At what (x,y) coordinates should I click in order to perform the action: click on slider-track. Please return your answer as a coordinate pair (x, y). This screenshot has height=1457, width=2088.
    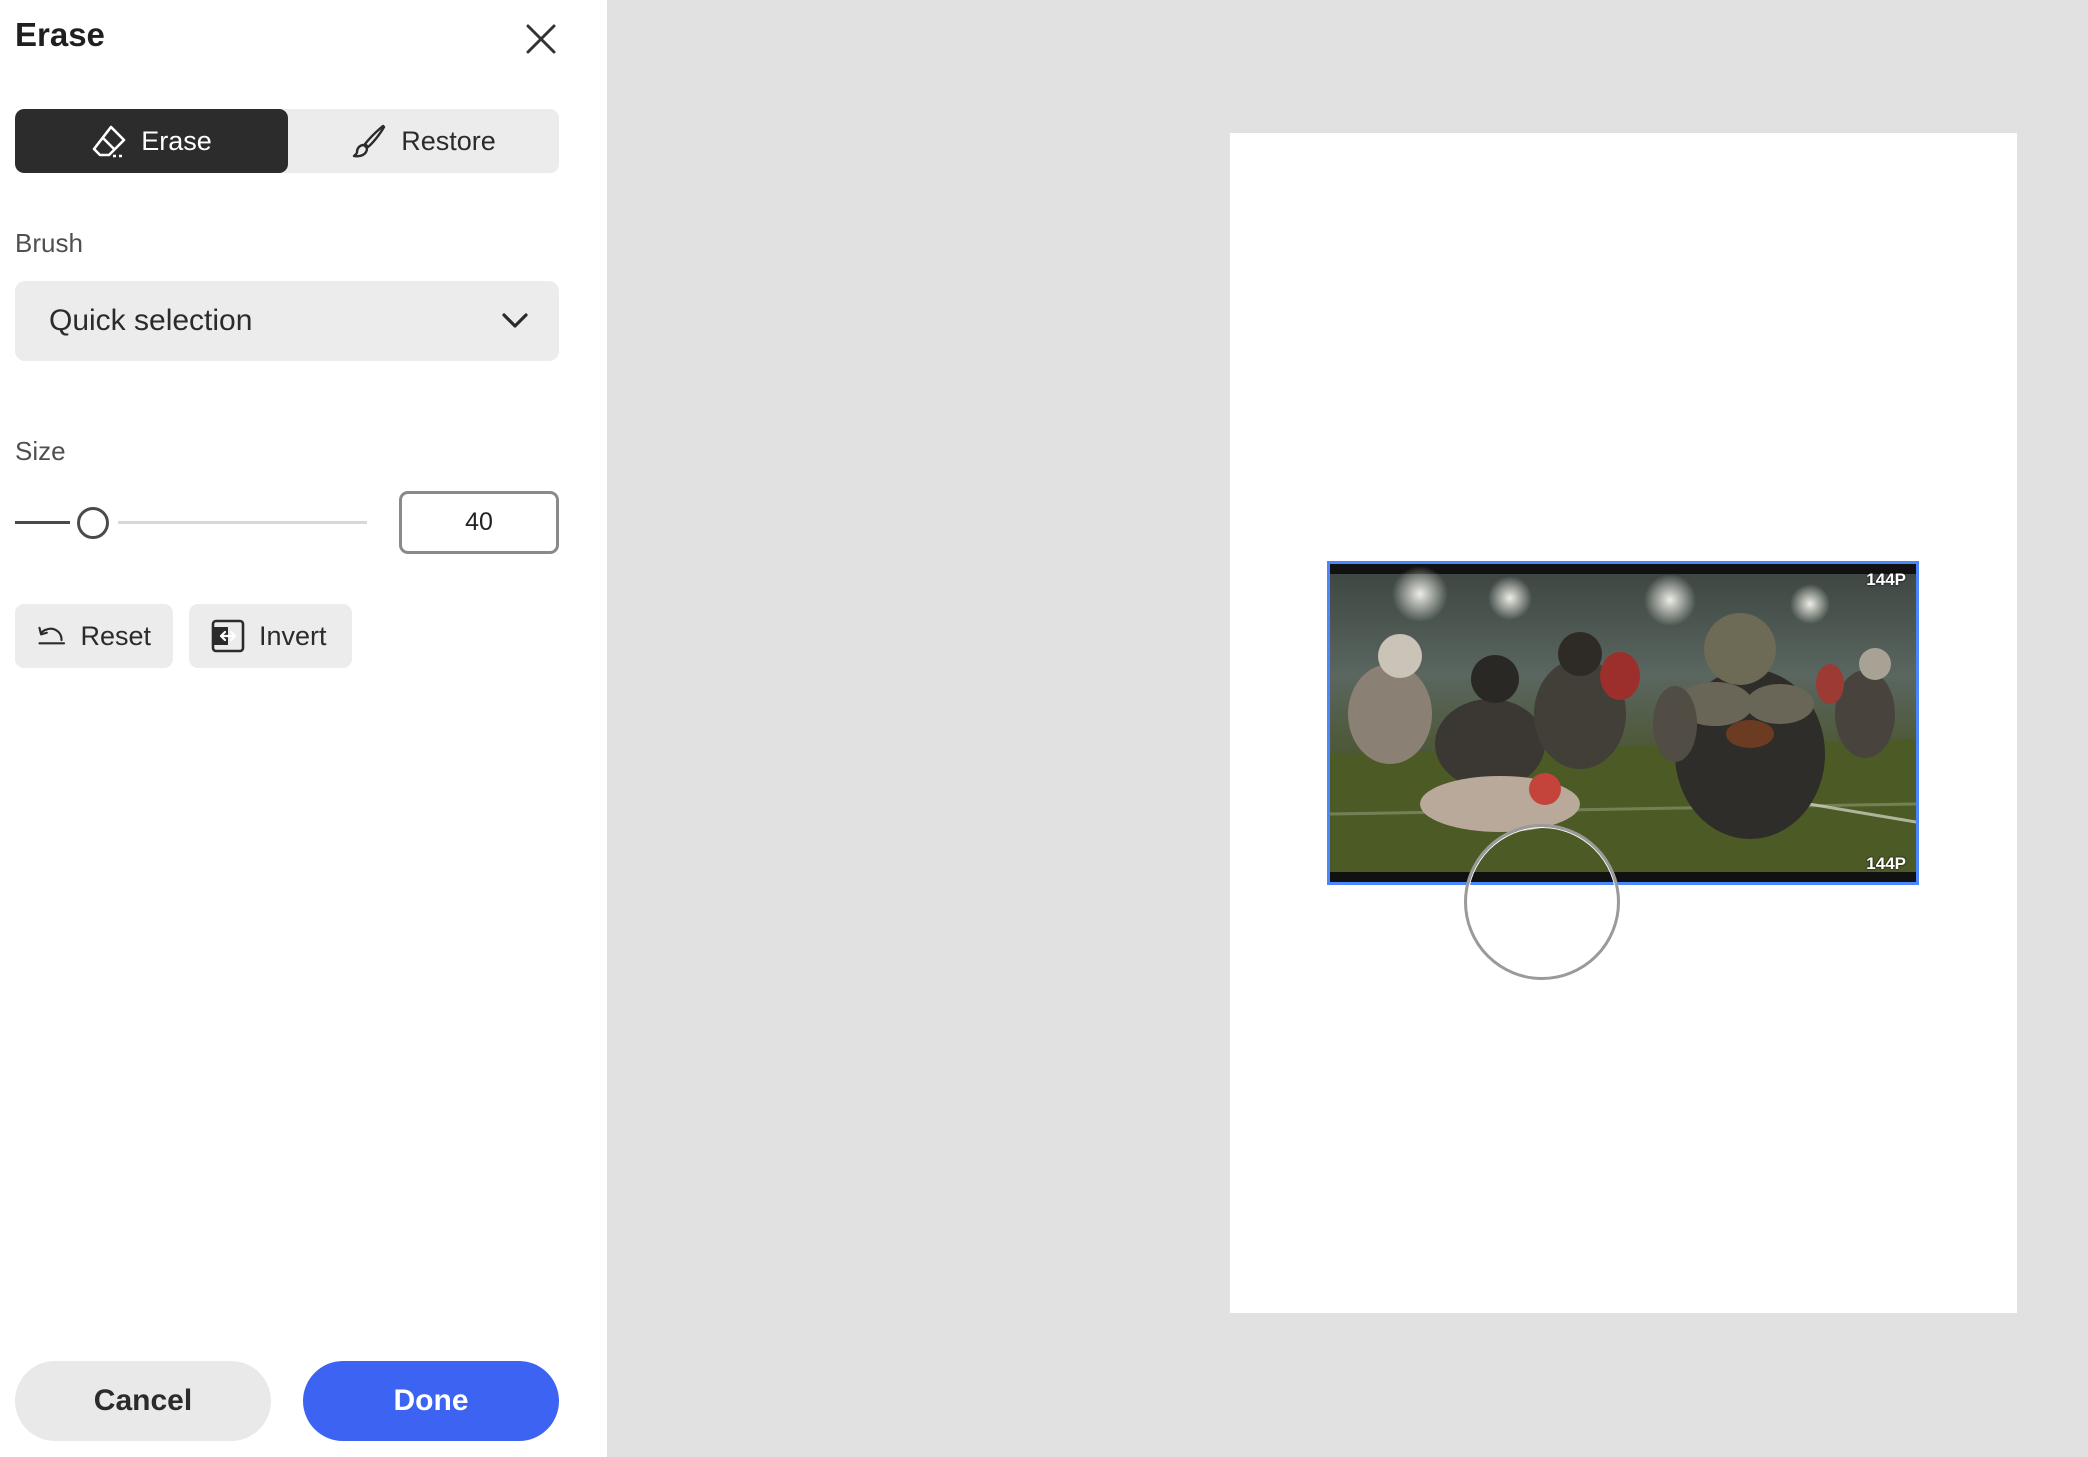
    Looking at the image, I should click on (242, 522).